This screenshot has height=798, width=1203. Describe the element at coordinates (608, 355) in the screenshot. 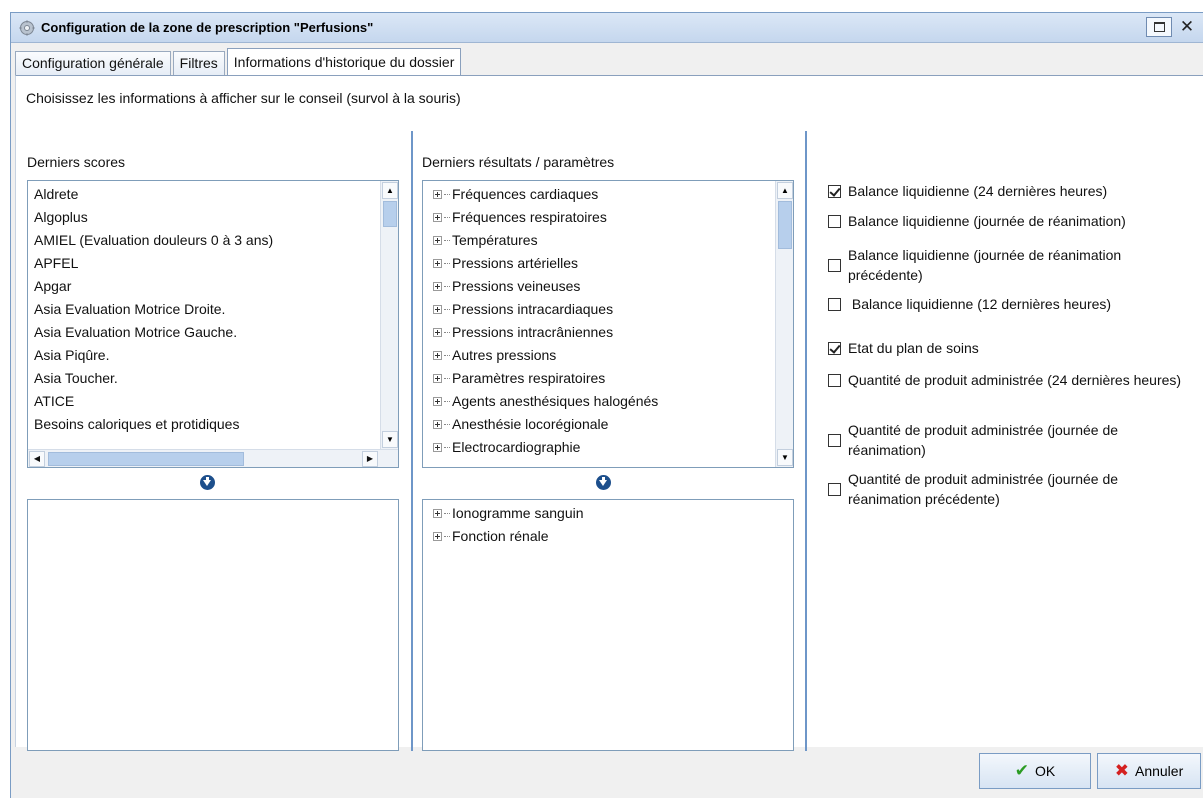

I see `tree-item: Autres pressions` at that location.